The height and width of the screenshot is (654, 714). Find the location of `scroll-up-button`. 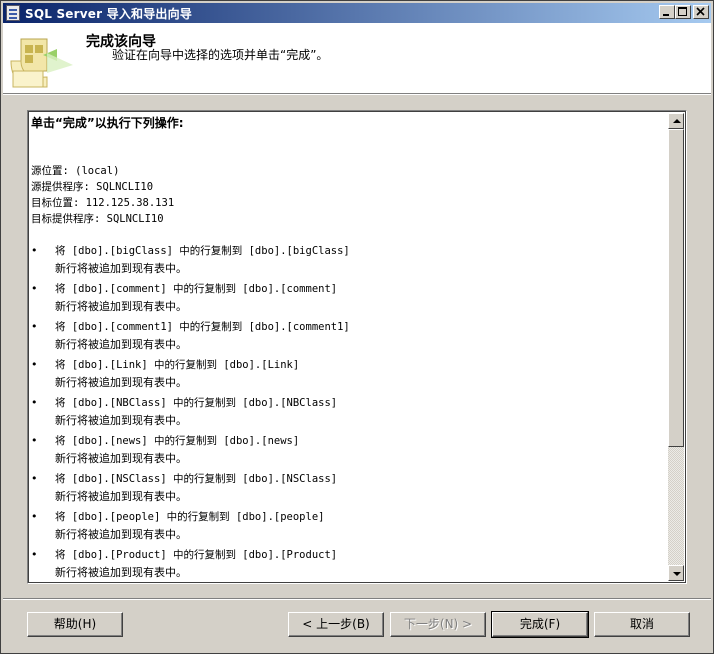

scroll-up-button is located at coordinates (676, 121).